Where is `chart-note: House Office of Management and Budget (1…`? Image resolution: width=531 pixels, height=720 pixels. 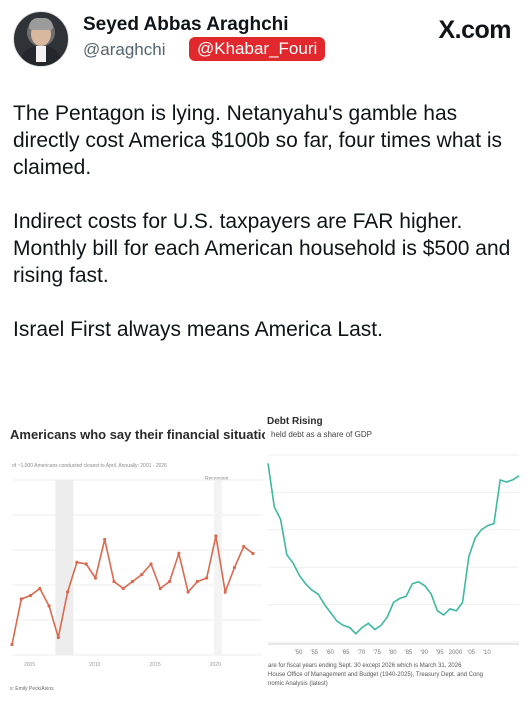 chart-note: House Office of Management and Budget (1… is located at coordinates (376, 675).